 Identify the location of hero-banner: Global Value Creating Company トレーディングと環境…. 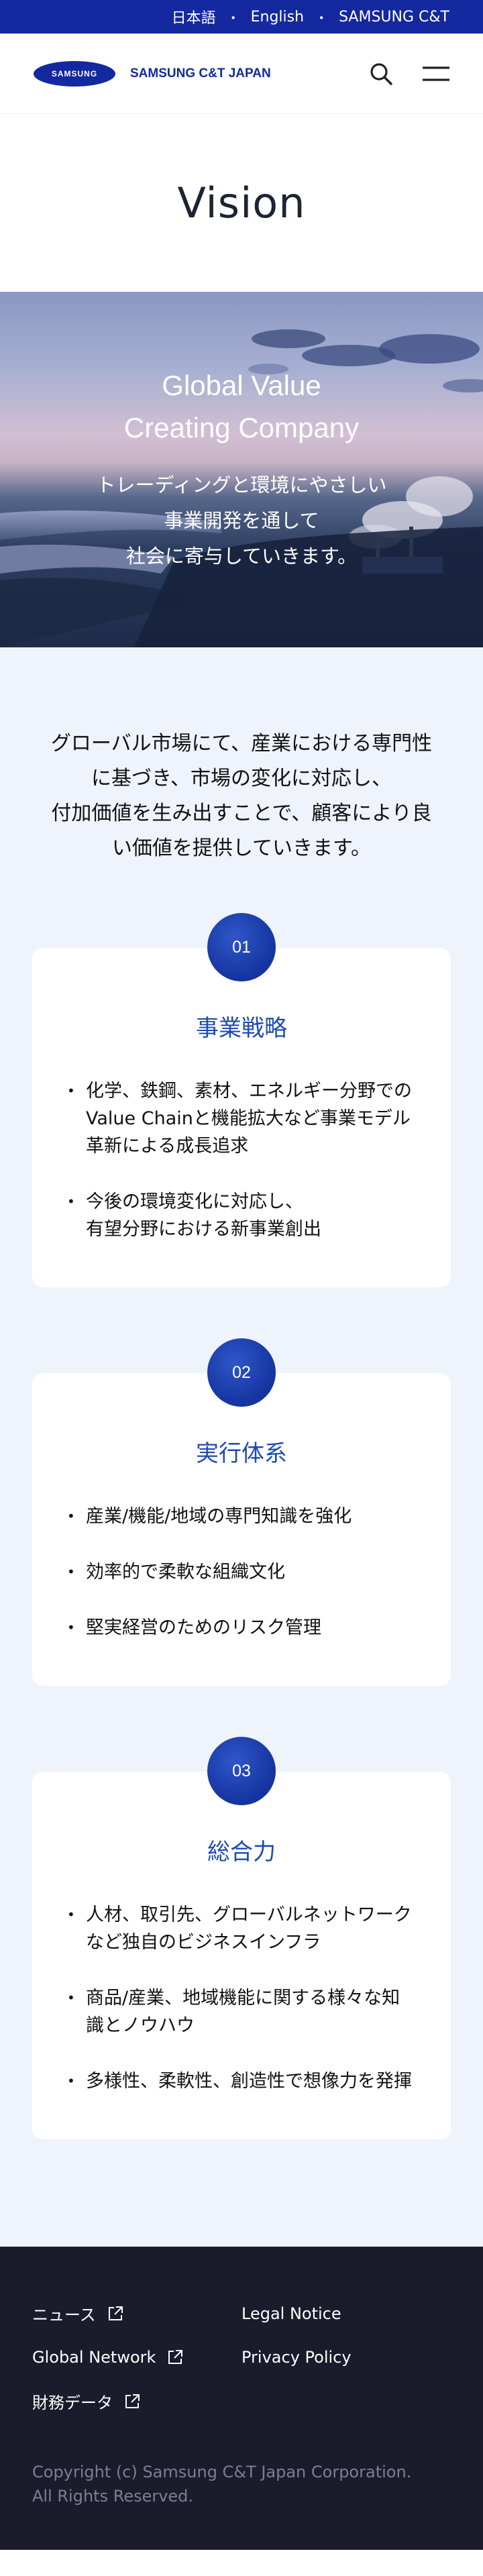
(241, 469).